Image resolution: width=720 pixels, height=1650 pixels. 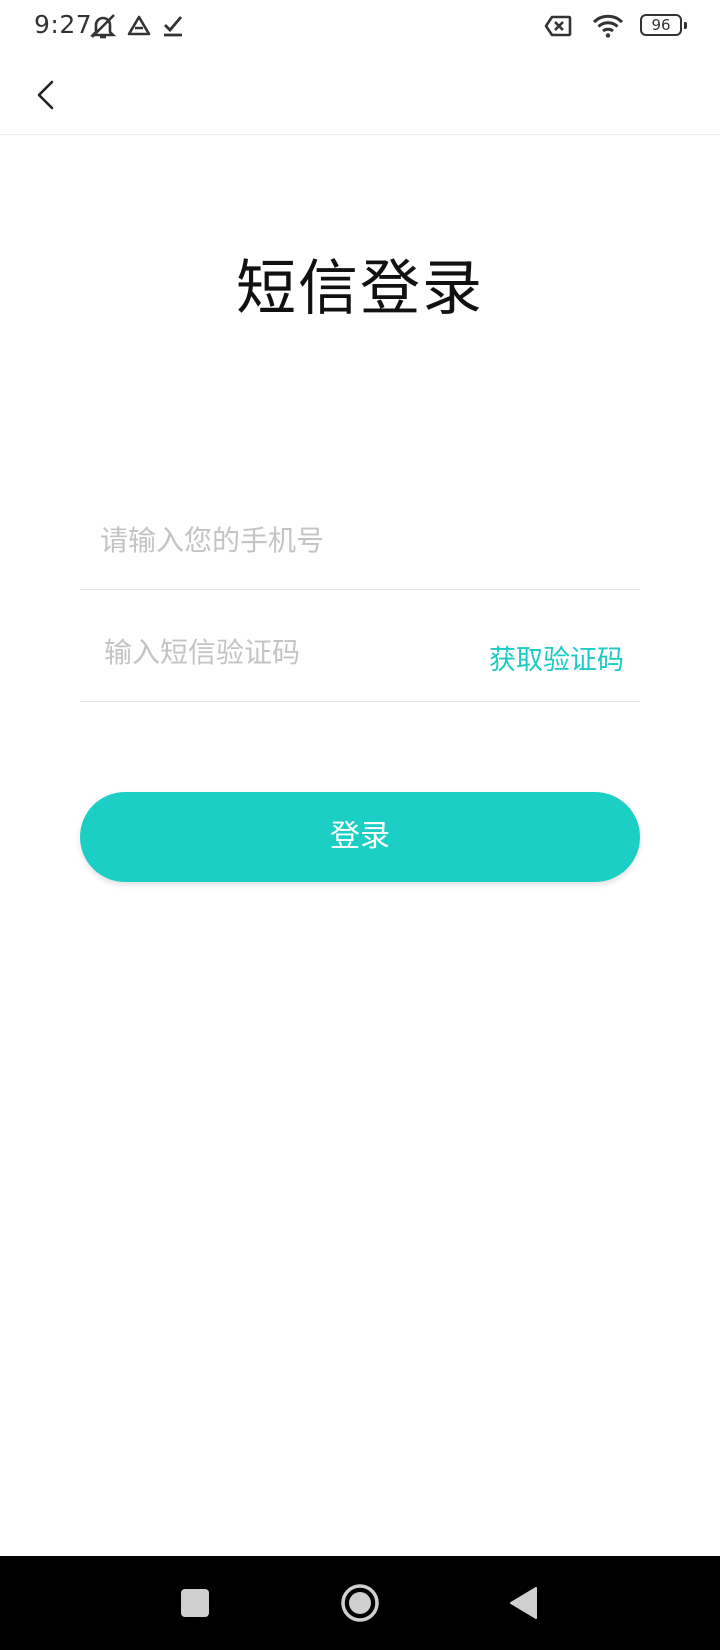 I want to click on app-bar, so click(x=360, y=94).